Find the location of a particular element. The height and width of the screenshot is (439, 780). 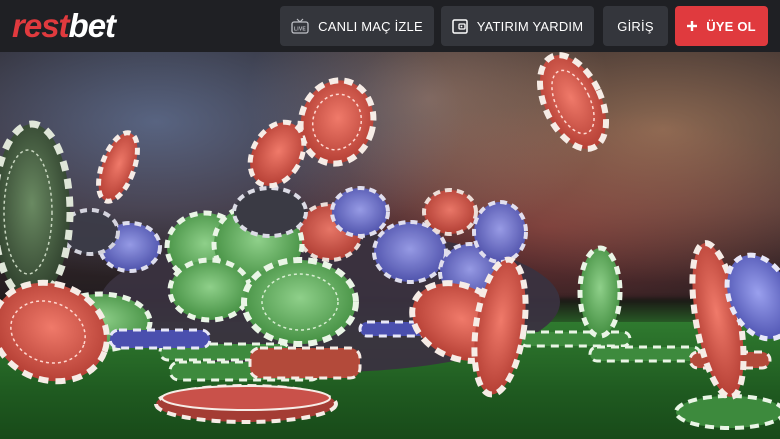

watch-live-button: LIVE CANLI MAÇ İZLE is located at coordinates (357, 26).